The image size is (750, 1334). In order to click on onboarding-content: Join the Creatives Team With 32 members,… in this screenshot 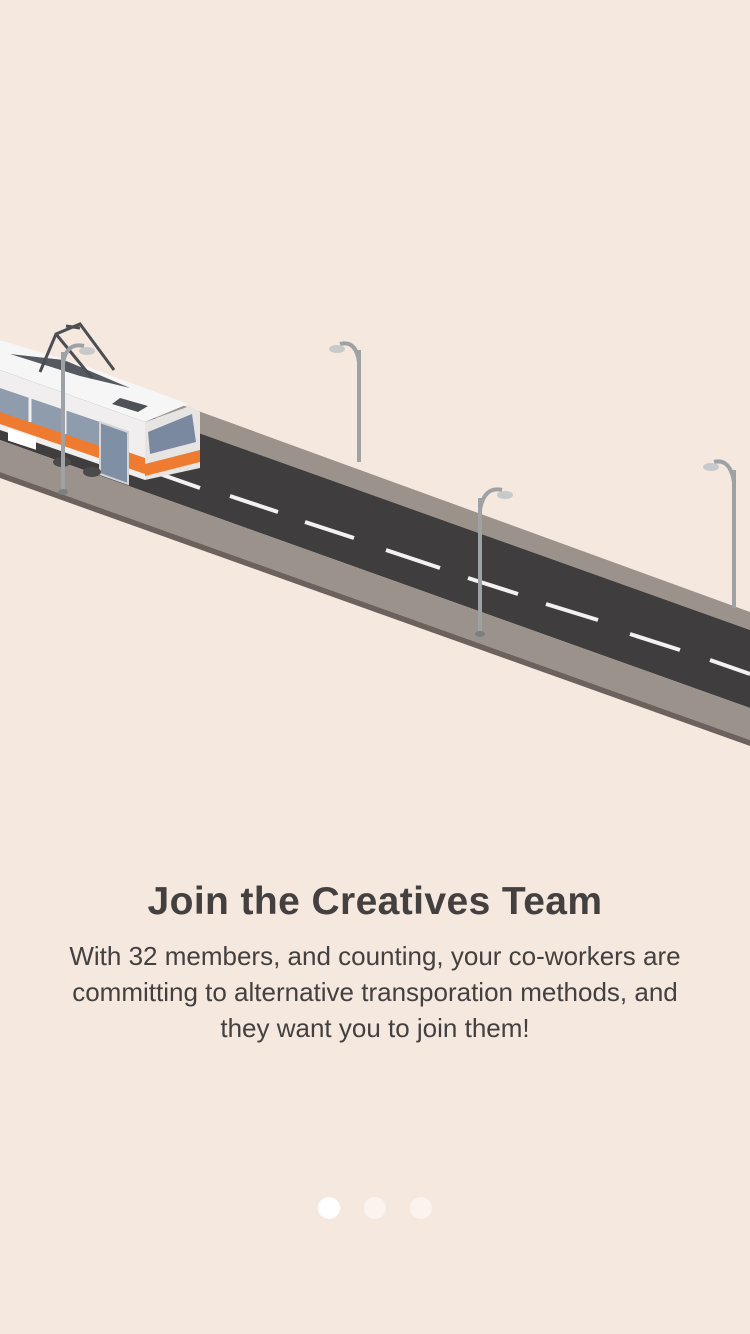, I will do `click(375, 963)`.